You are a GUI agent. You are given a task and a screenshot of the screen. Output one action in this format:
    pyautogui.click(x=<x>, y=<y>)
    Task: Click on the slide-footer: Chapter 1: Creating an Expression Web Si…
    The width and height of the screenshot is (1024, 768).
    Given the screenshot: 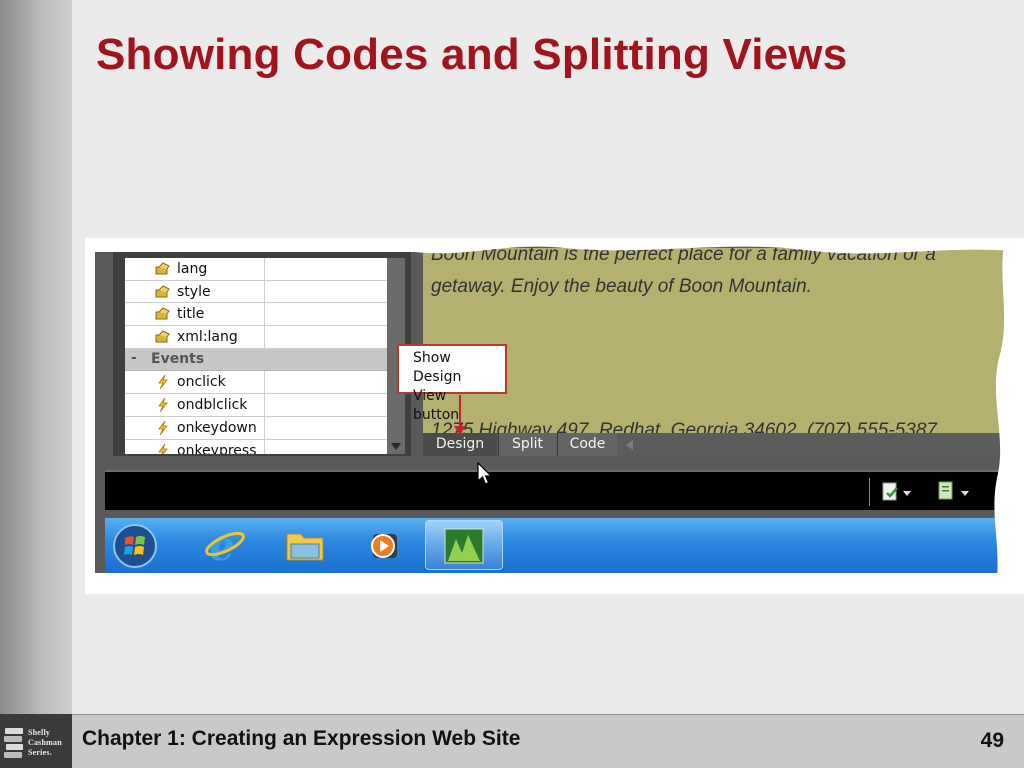 What is the action you would take?
    pyautogui.click(x=548, y=741)
    